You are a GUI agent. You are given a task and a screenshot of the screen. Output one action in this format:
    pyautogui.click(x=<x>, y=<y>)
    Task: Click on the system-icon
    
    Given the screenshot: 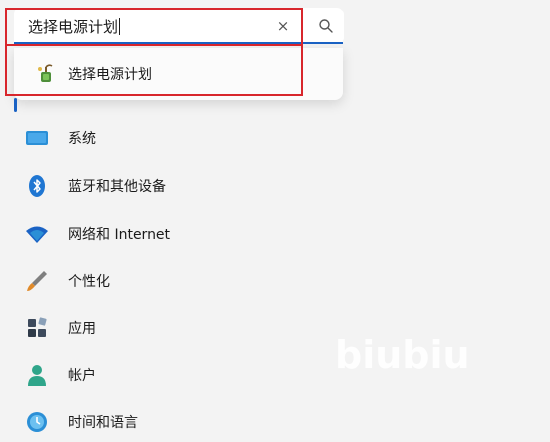 What is the action you would take?
    pyautogui.click(x=37, y=138)
    